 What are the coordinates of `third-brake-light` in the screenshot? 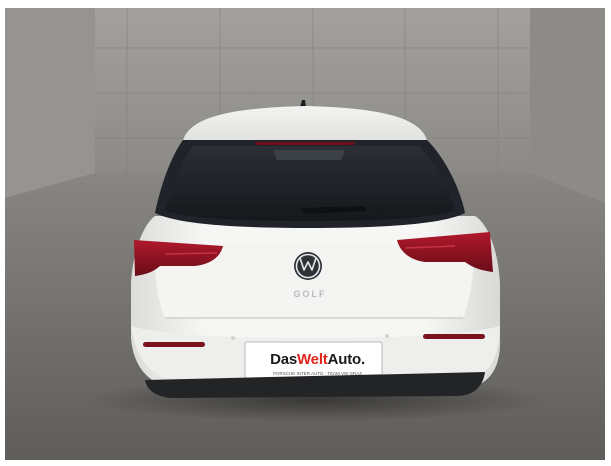 It's located at (305, 143).